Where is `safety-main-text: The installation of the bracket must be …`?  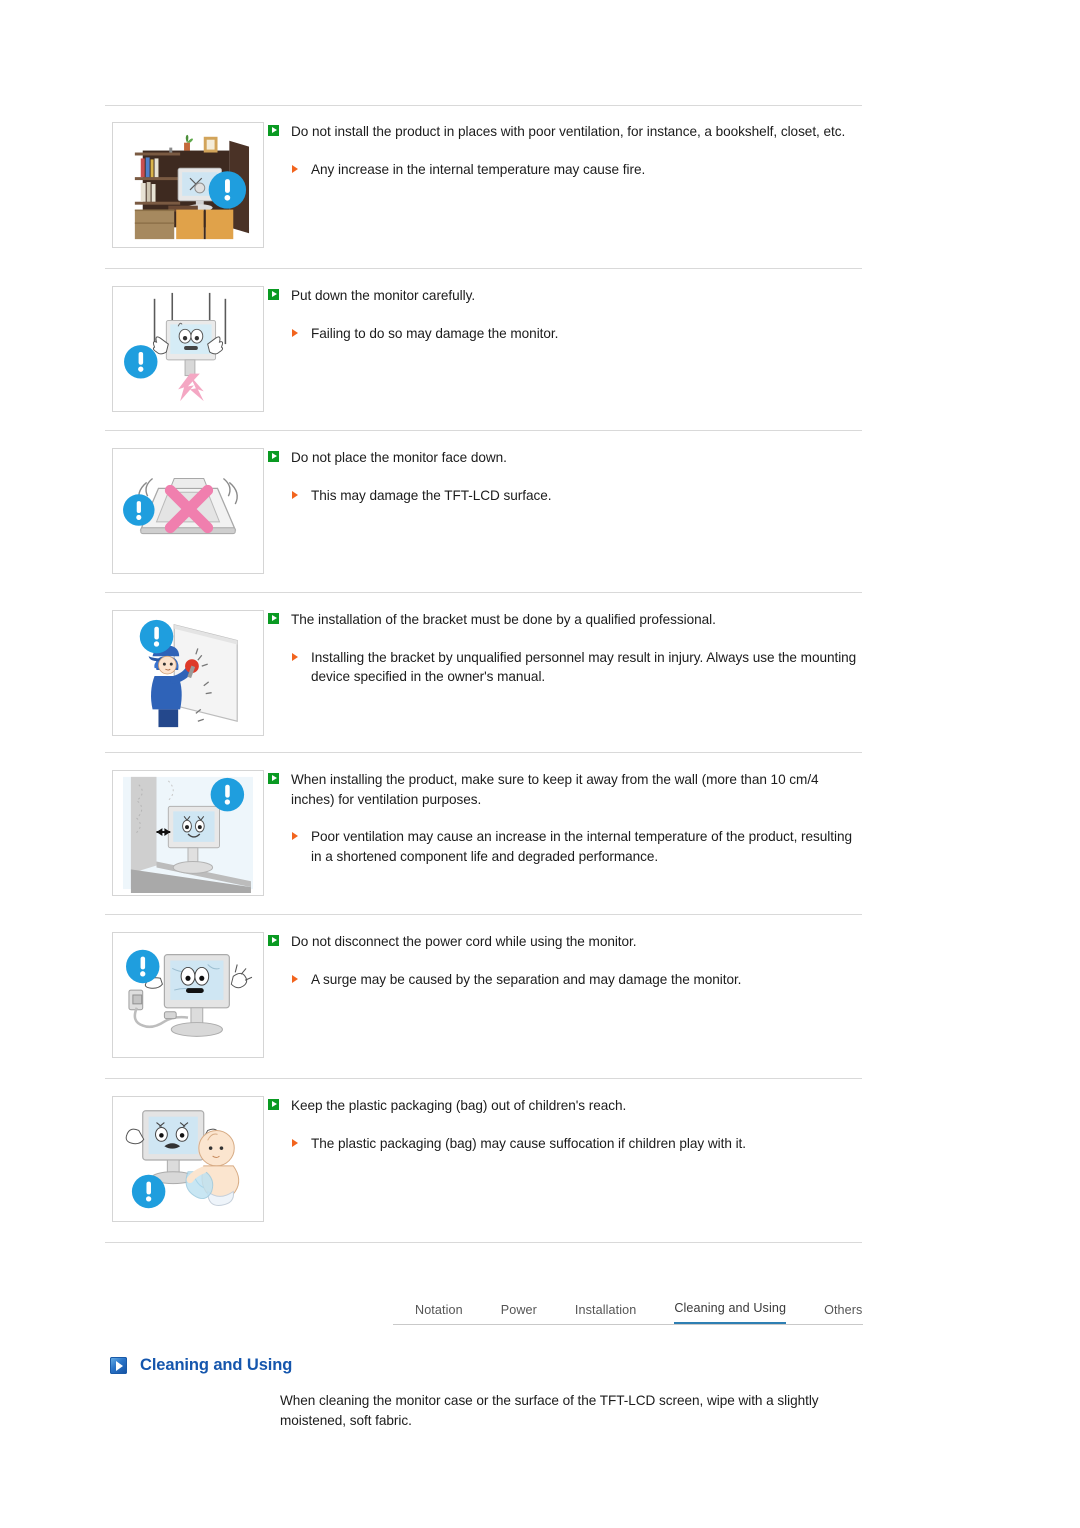 safety-main-text: The installation of the bracket must be … is located at coordinates (565, 620).